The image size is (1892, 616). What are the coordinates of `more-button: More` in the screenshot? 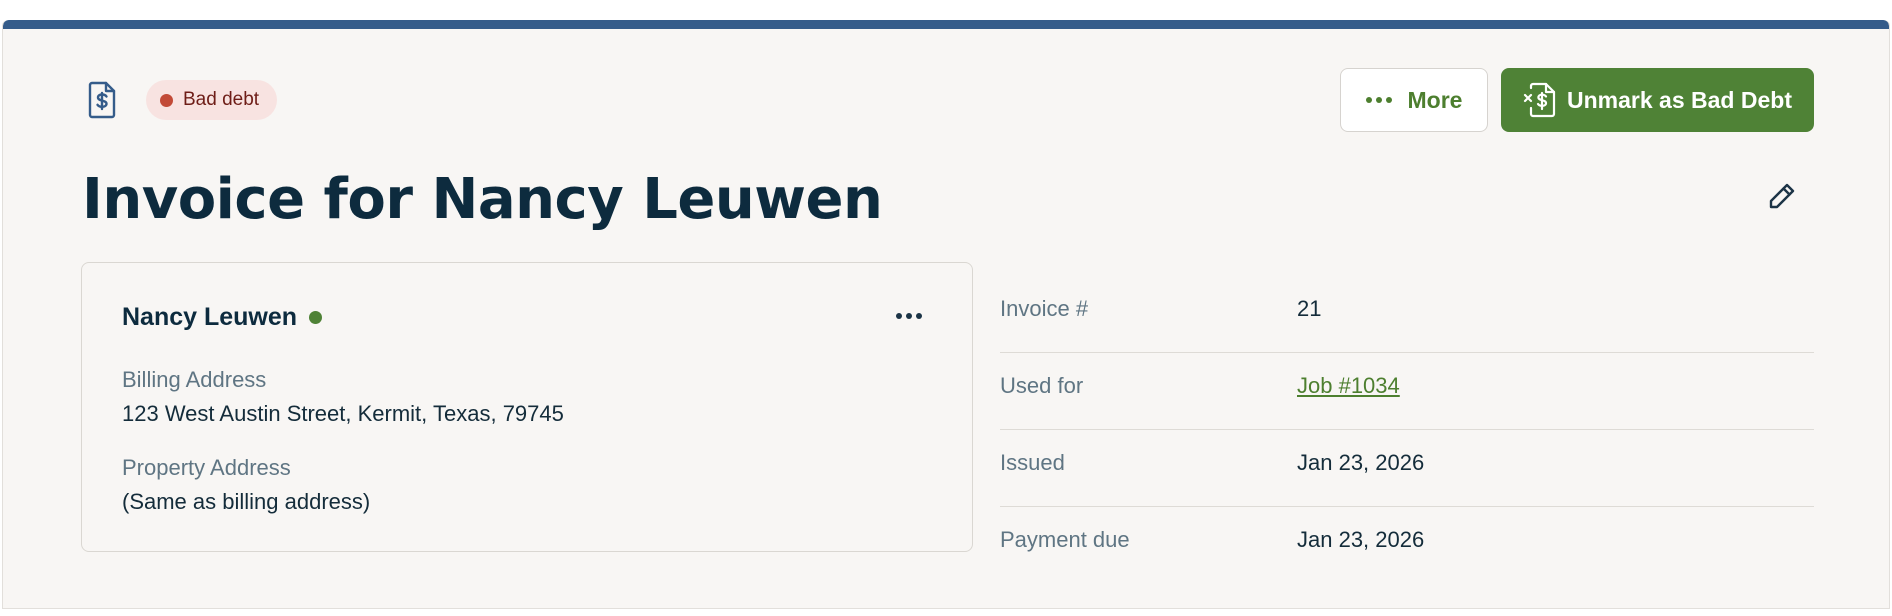 It's located at (1414, 100).